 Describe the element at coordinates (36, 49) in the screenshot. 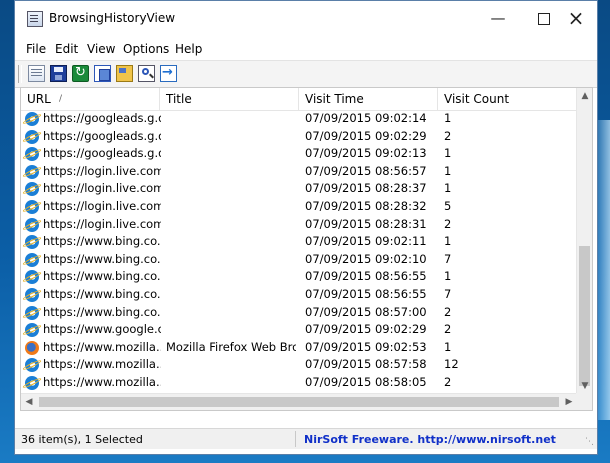

I see `menu-file: File` at that location.